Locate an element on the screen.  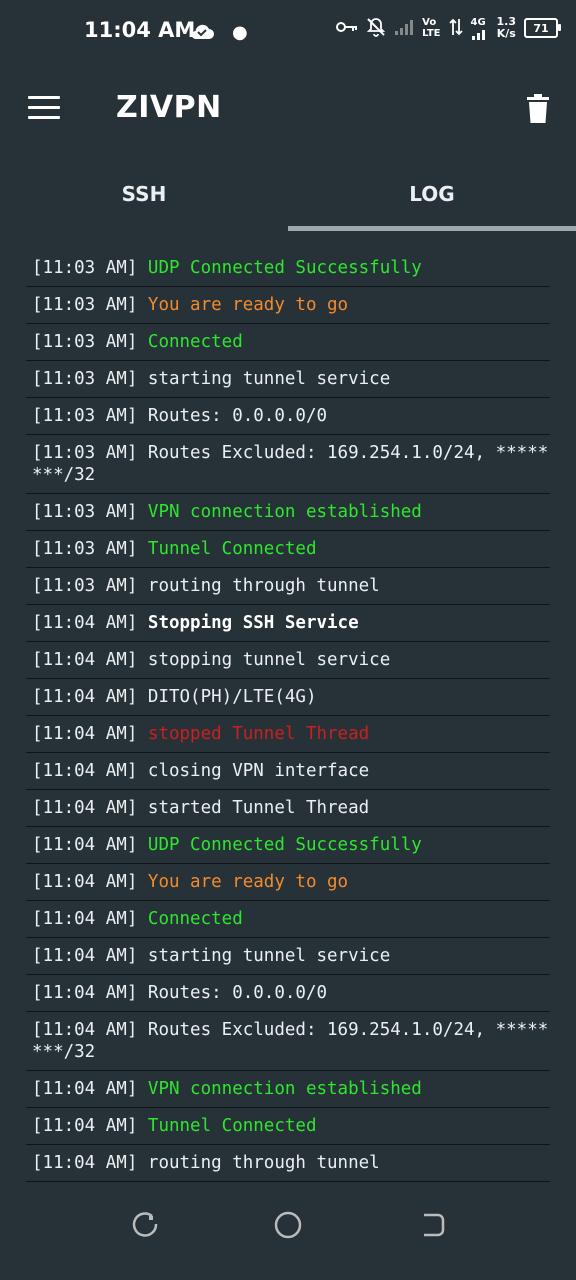
log-entry: [11:03 AM] routing through tunnel is located at coordinates (288, 586).